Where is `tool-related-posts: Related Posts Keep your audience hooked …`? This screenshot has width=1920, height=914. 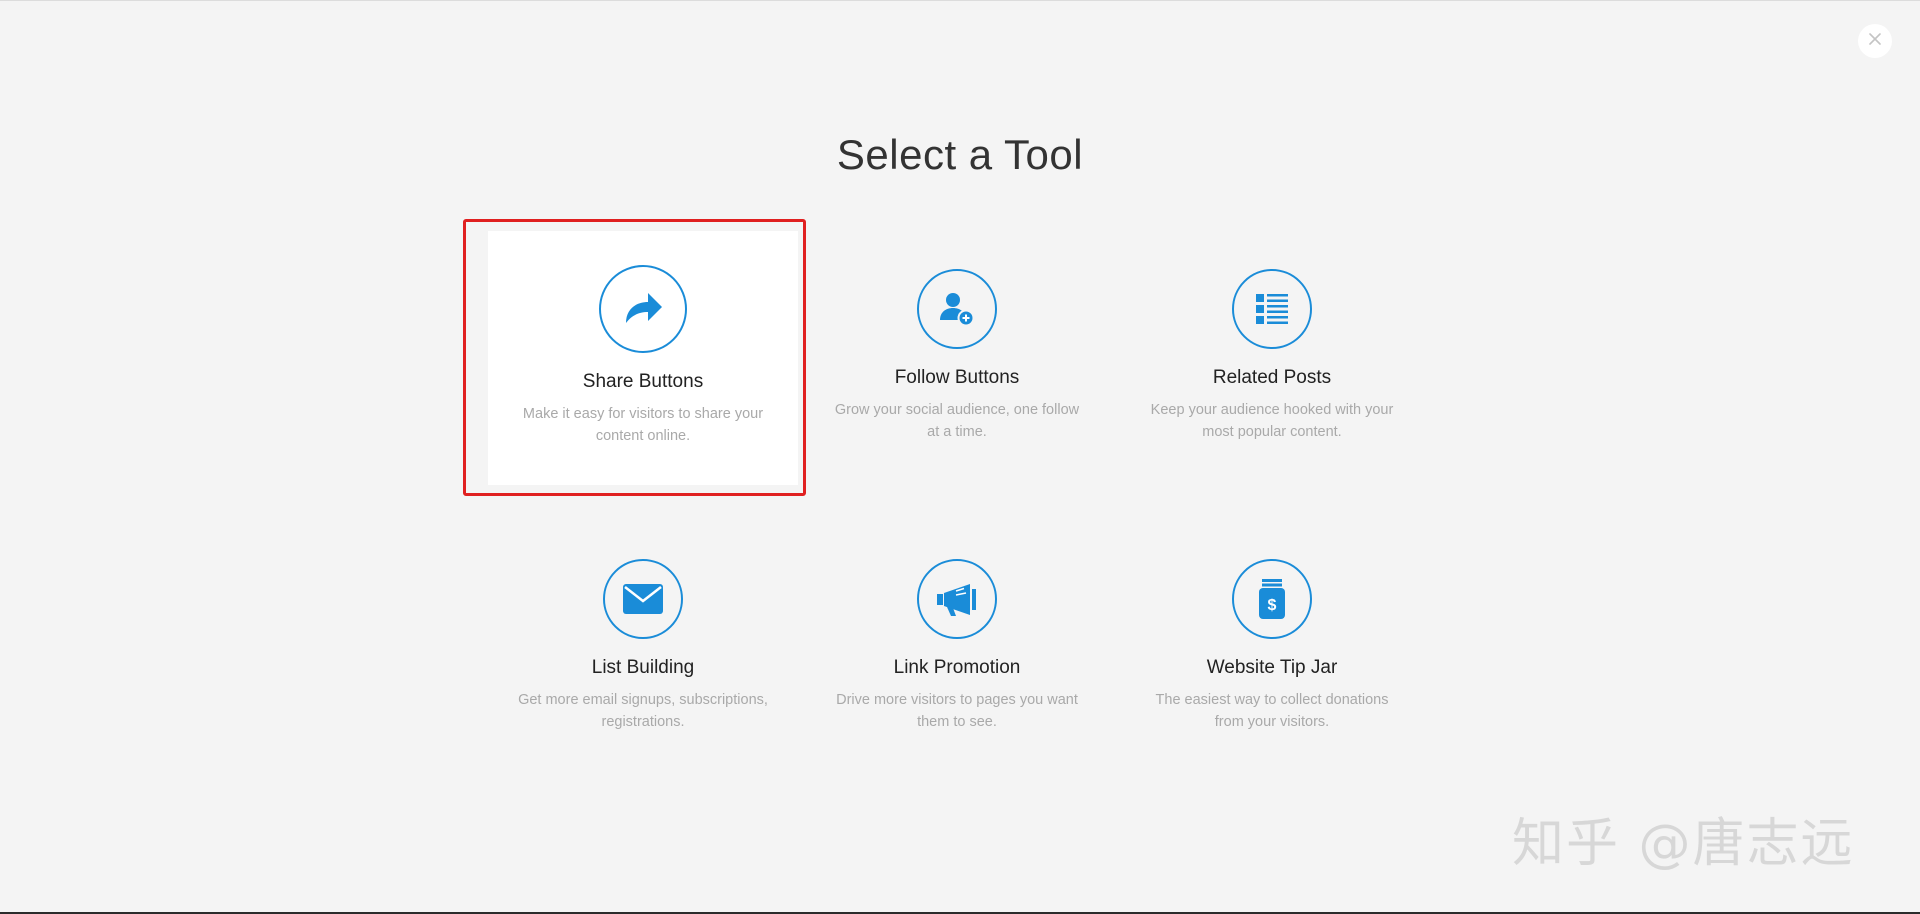
tool-related-posts: Related Posts Keep your audience hooked … is located at coordinates (1272, 356).